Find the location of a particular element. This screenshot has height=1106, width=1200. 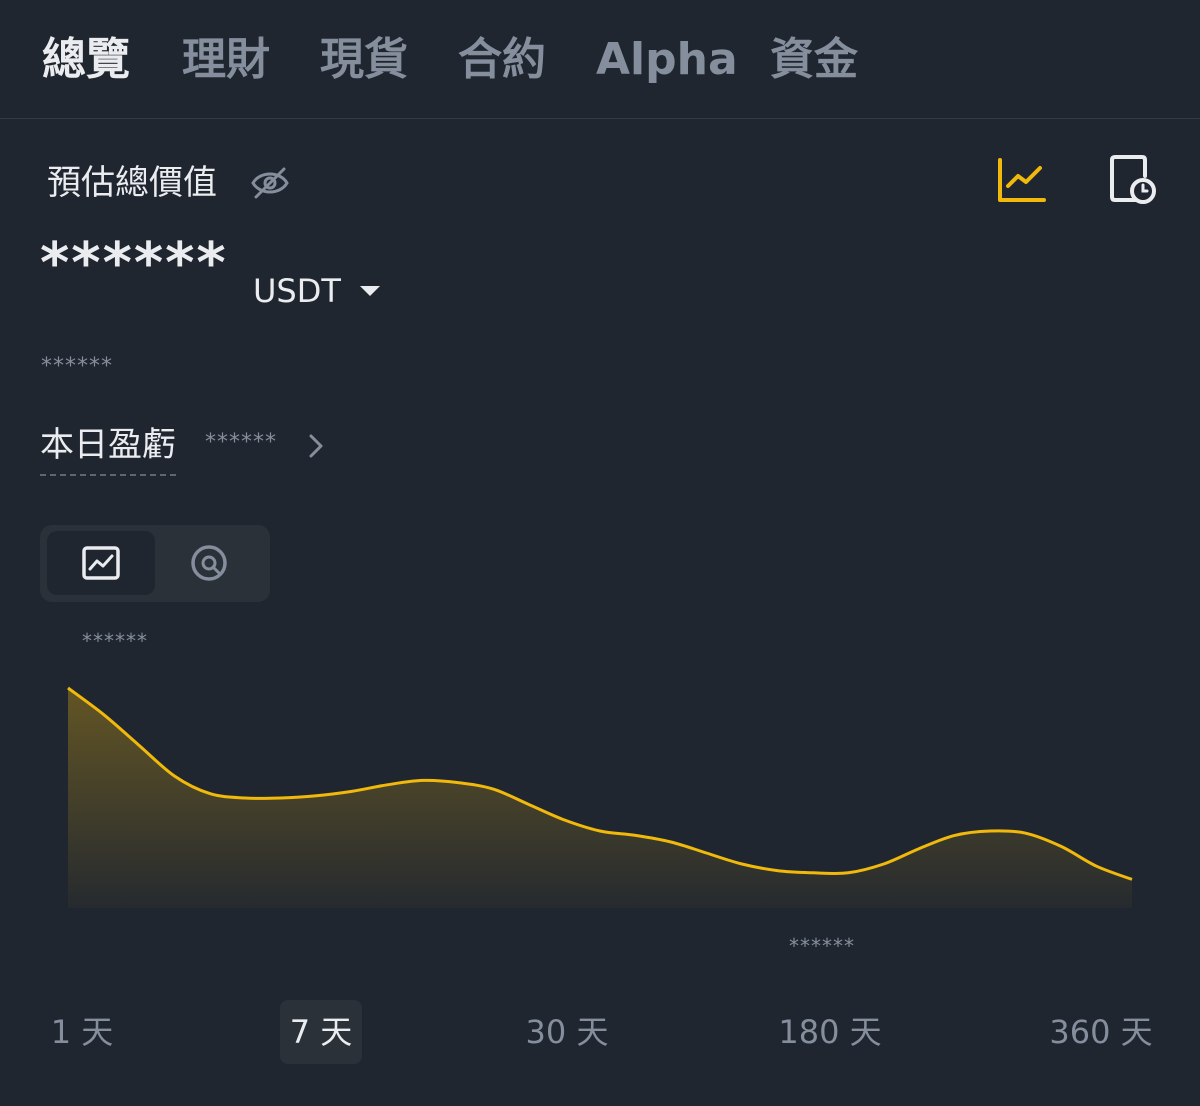

chart-mode-toggle is located at coordinates (155, 563).